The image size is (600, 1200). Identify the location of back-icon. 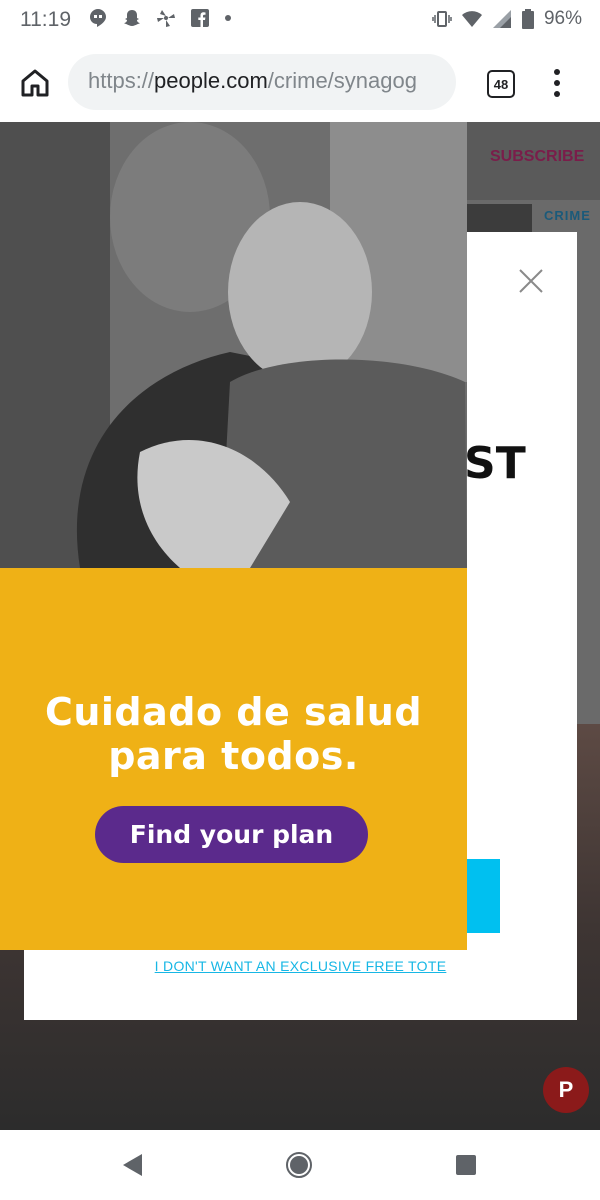
(133, 1165).